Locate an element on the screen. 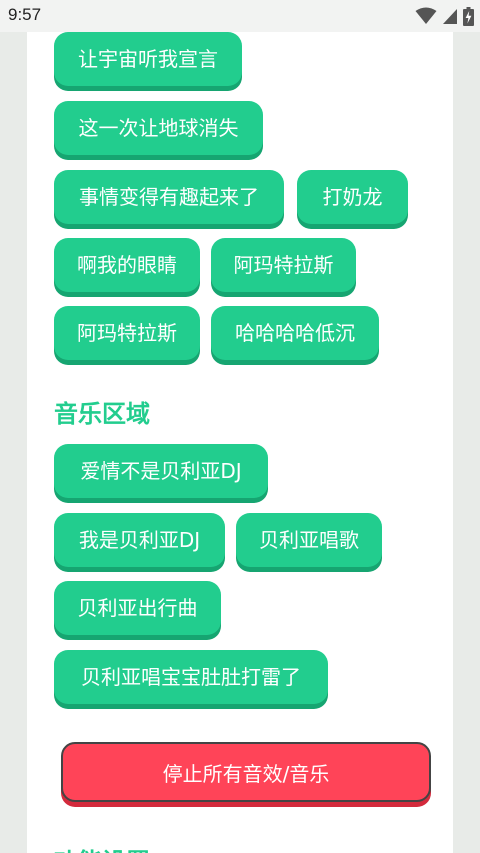  sound-button-getting-interesting: 事情变得有趣起来了 is located at coordinates (169, 197).